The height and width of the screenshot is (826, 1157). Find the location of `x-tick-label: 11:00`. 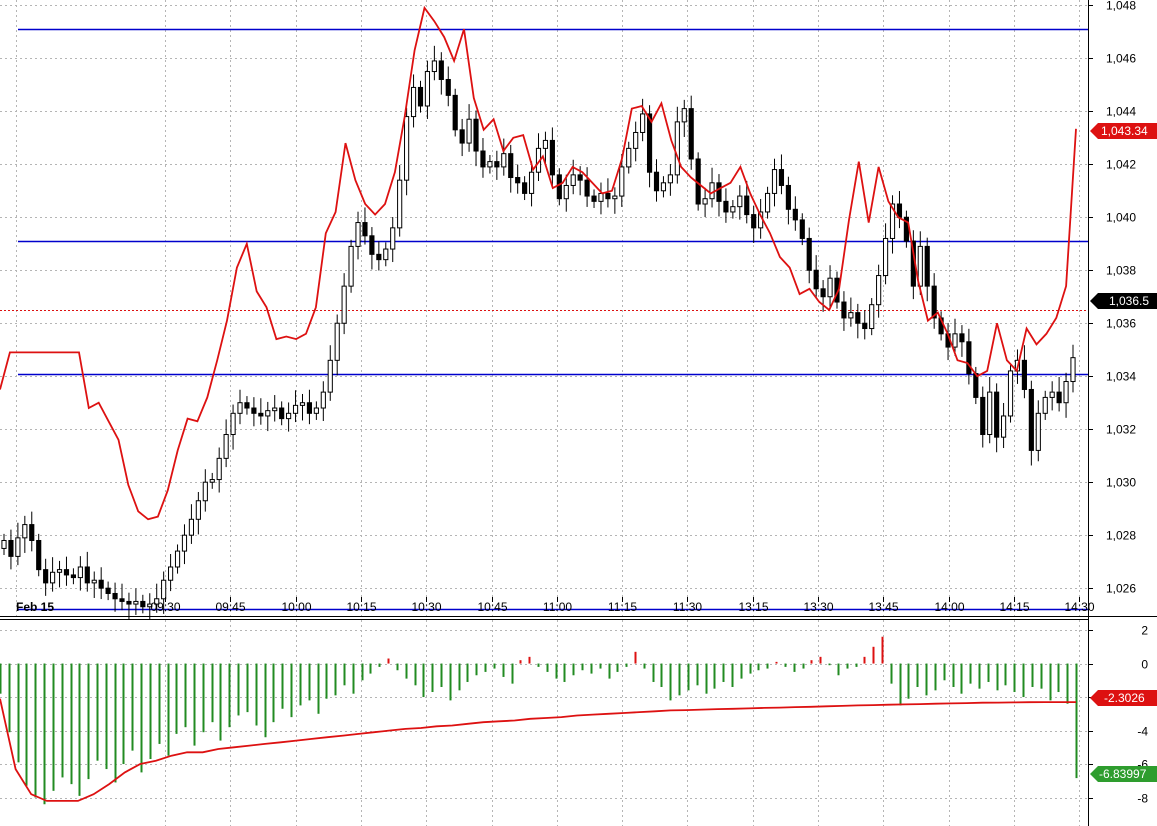

x-tick-label: 11:00 is located at coordinates (557, 607).